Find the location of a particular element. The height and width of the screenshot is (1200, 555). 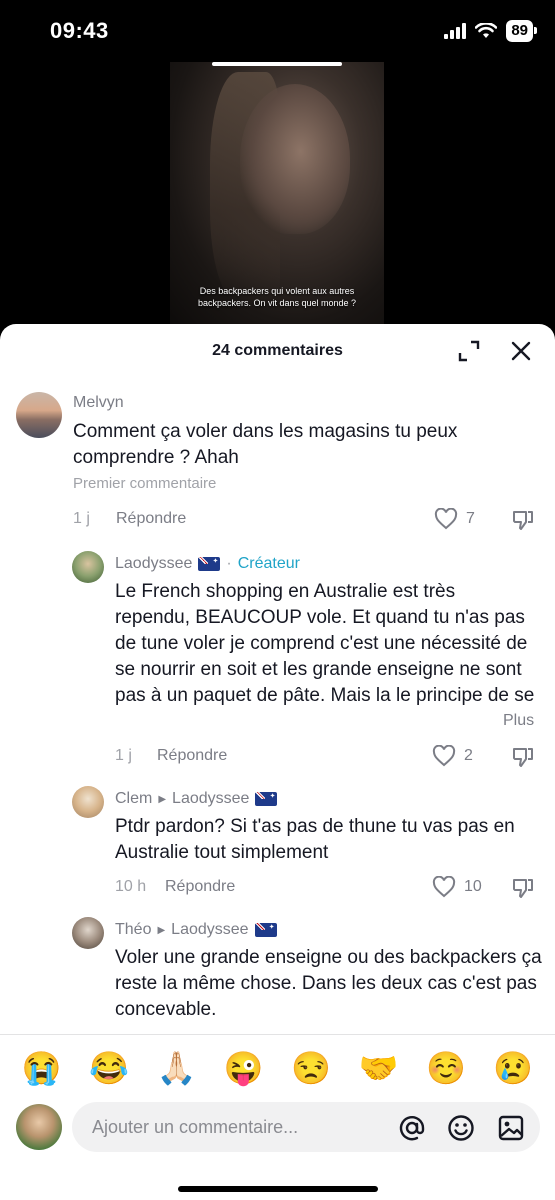

status-bar: 09:43 89 is located at coordinates (277, 30).